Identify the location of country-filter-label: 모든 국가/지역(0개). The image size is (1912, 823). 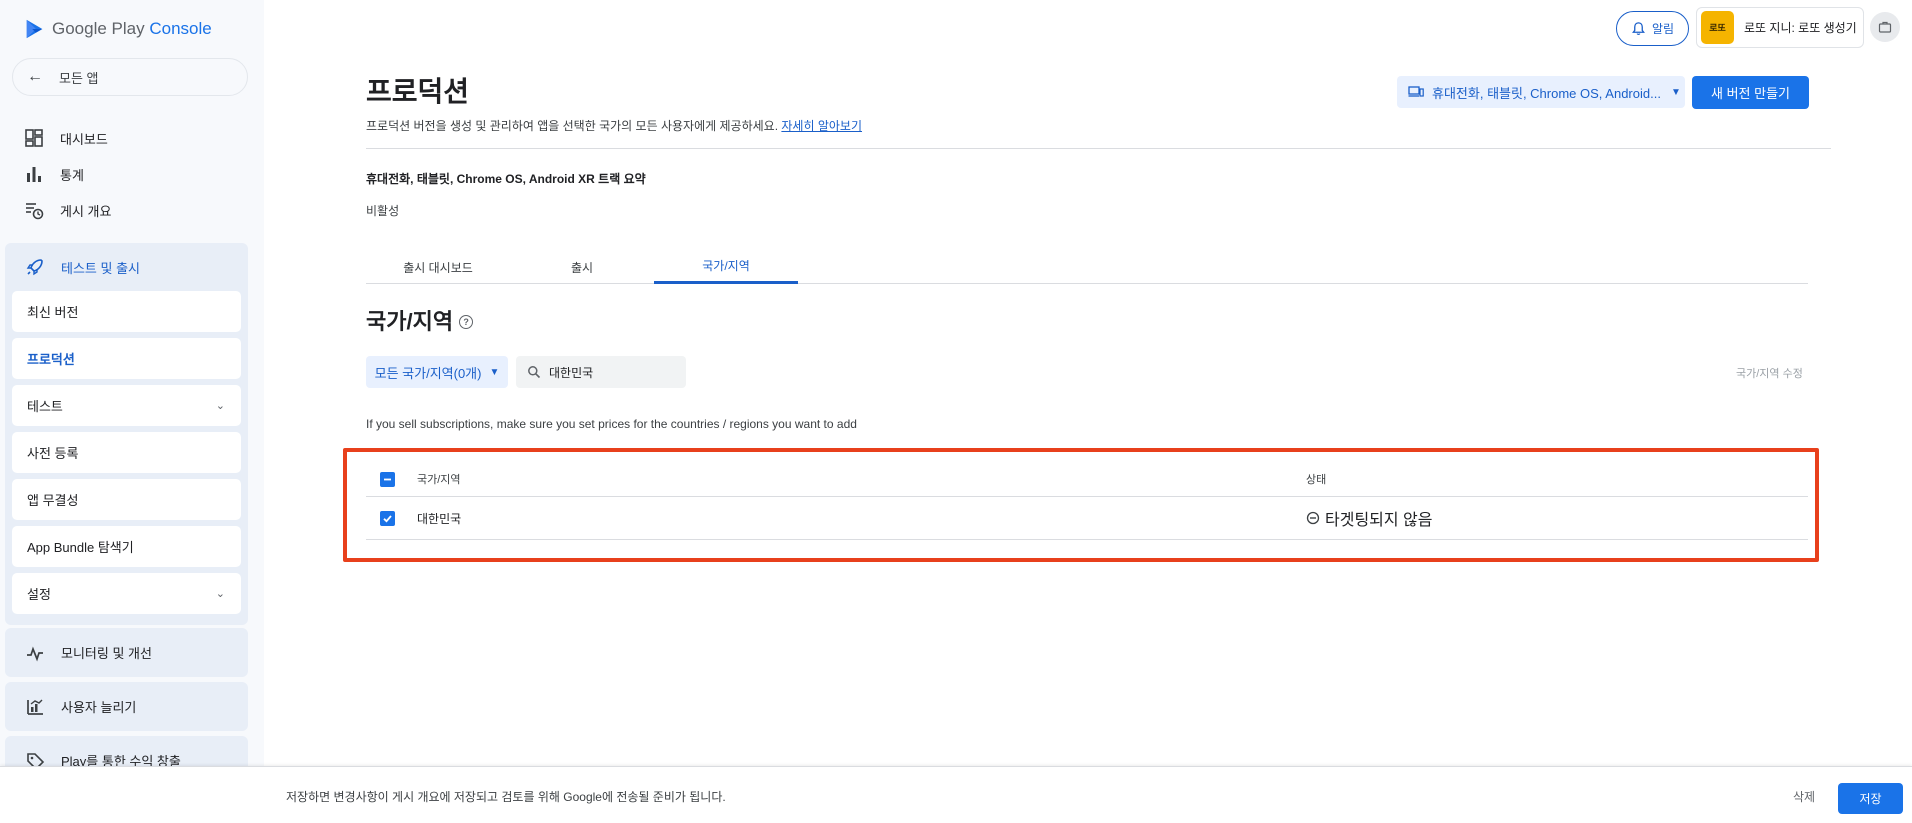
(428, 373).